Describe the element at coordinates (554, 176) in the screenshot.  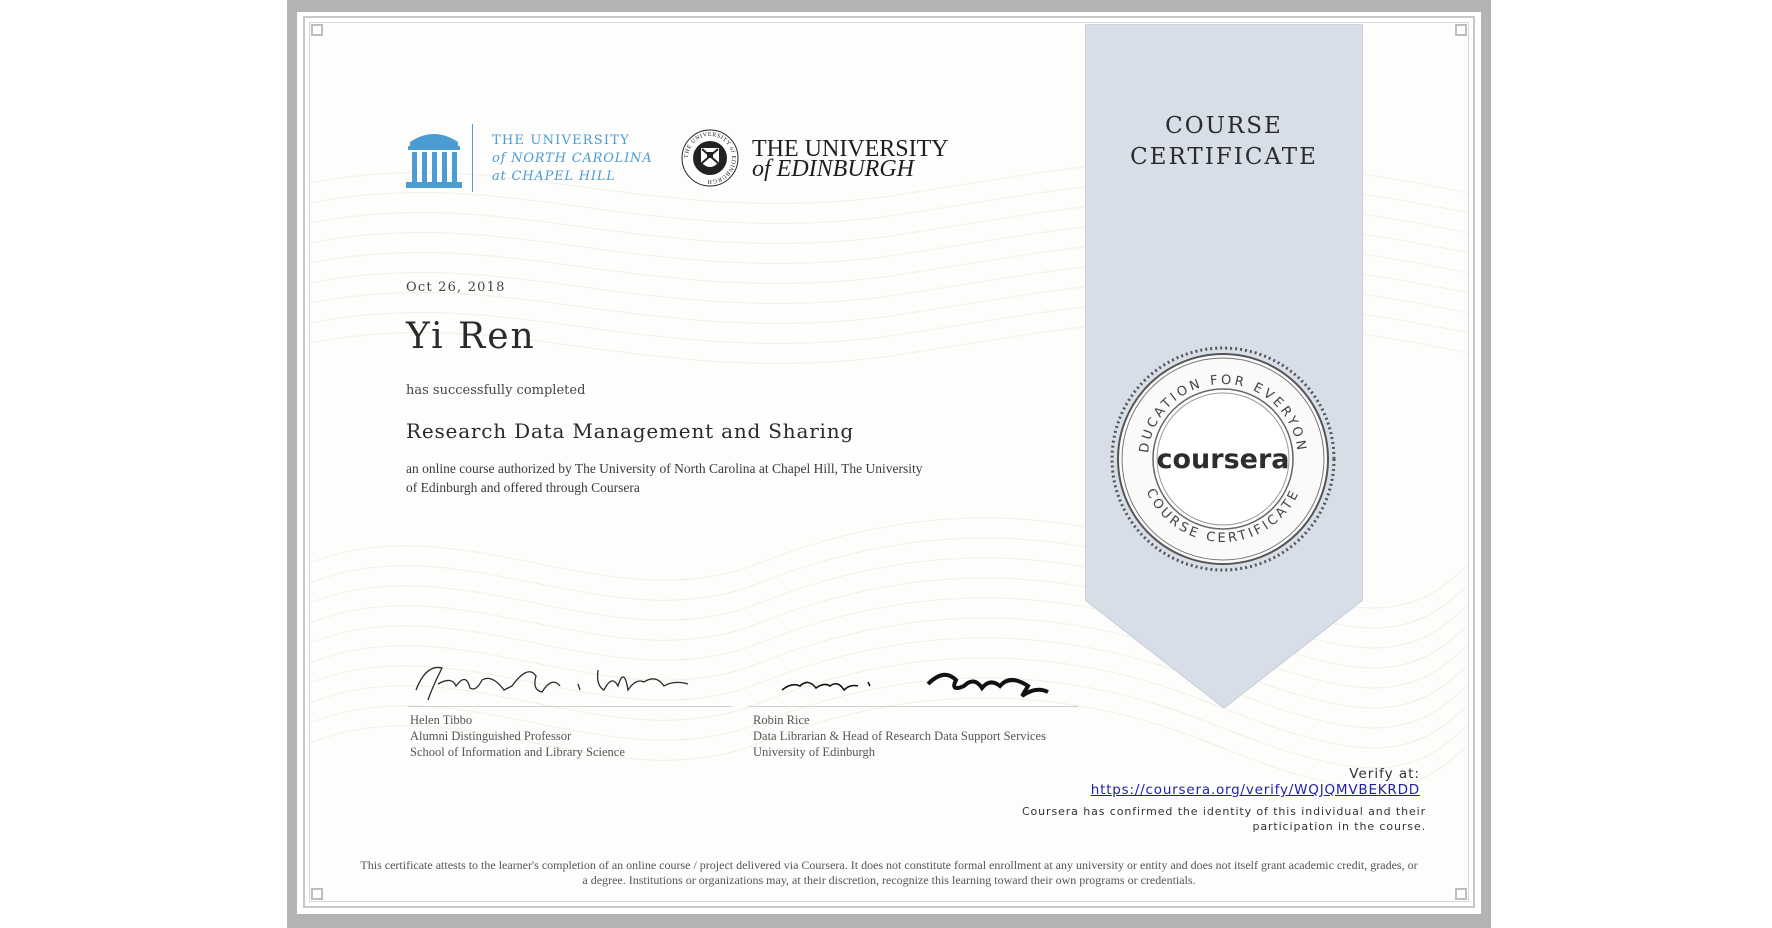
I see `unc-logo-line3: at CHAPEL HILL` at that location.